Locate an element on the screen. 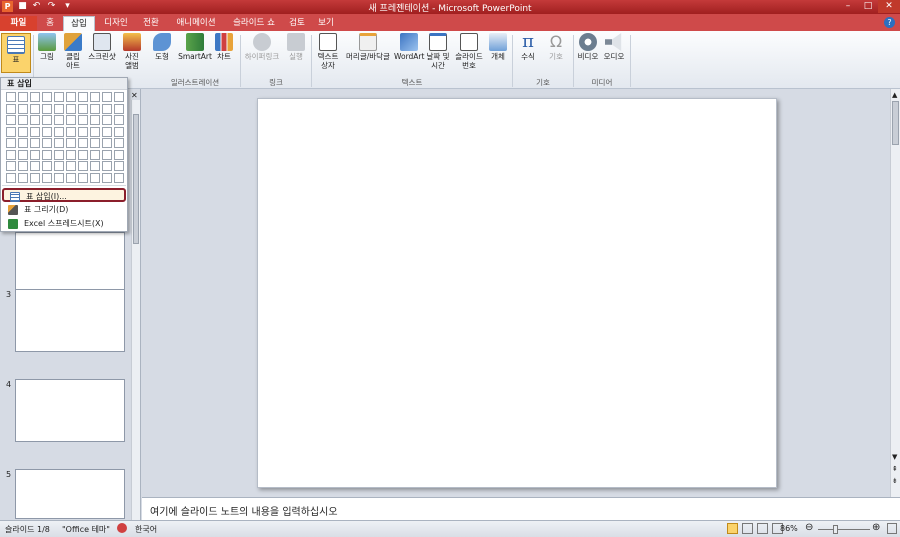 This screenshot has height=537, width=900. shapes-button: 도형 is located at coordinates (162, 47).